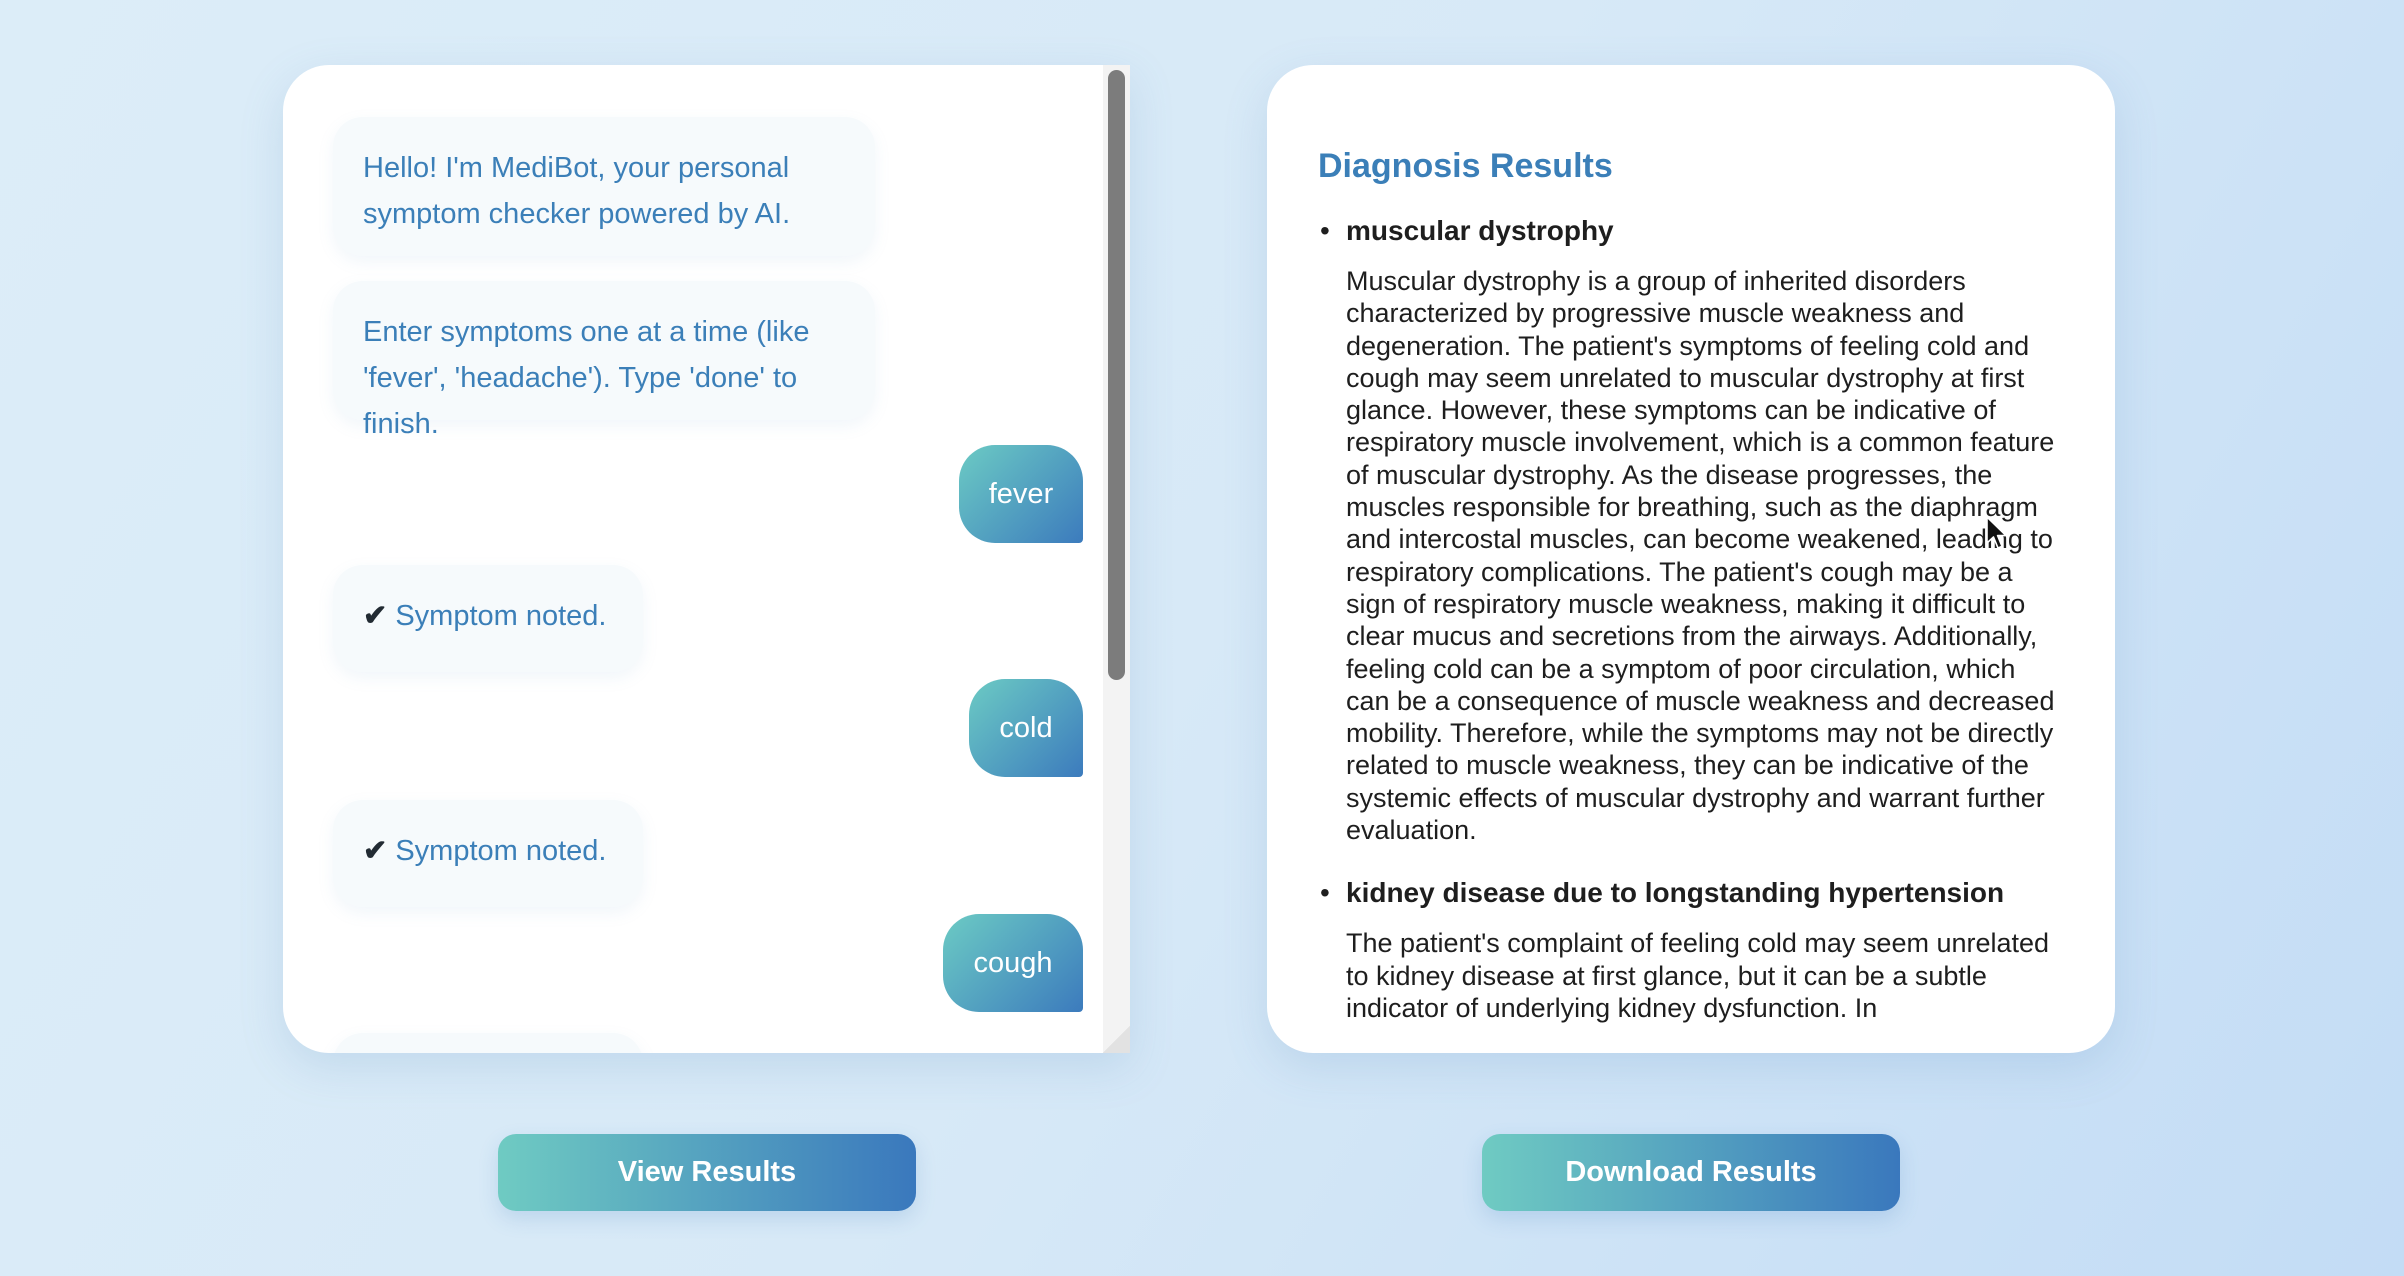 The image size is (2404, 1276). I want to click on user-message: cold, so click(1026, 728).